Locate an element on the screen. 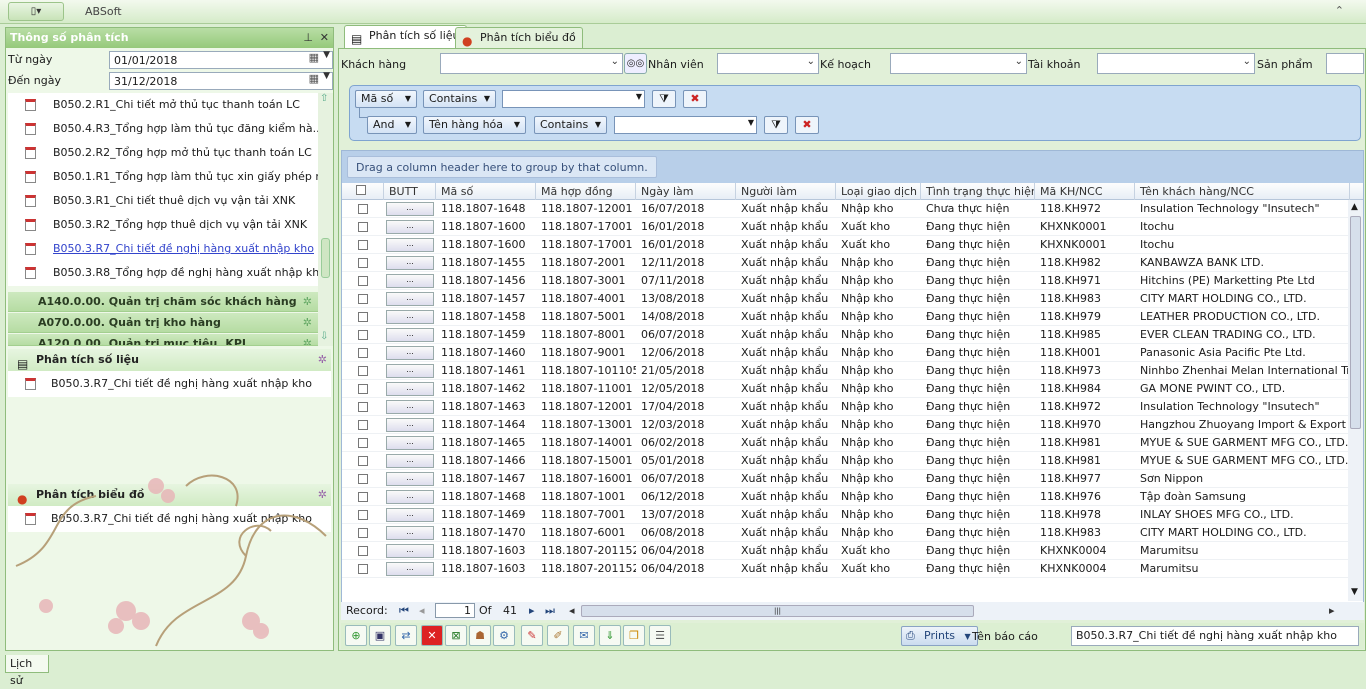 This screenshot has height=689, width=1366. filter-operator-1: Contains ▼ is located at coordinates (459, 99).